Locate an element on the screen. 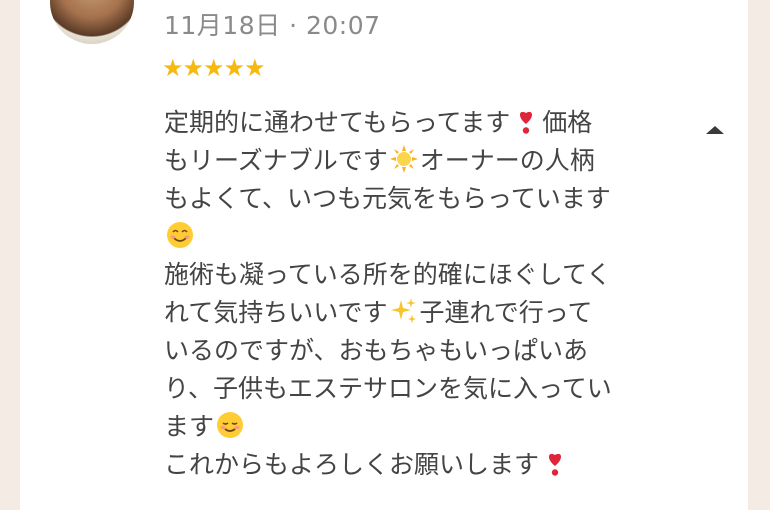 This screenshot has width=770, height=510. review-date: 11月18日 · 20:07 is located at coordinates (272, 25).